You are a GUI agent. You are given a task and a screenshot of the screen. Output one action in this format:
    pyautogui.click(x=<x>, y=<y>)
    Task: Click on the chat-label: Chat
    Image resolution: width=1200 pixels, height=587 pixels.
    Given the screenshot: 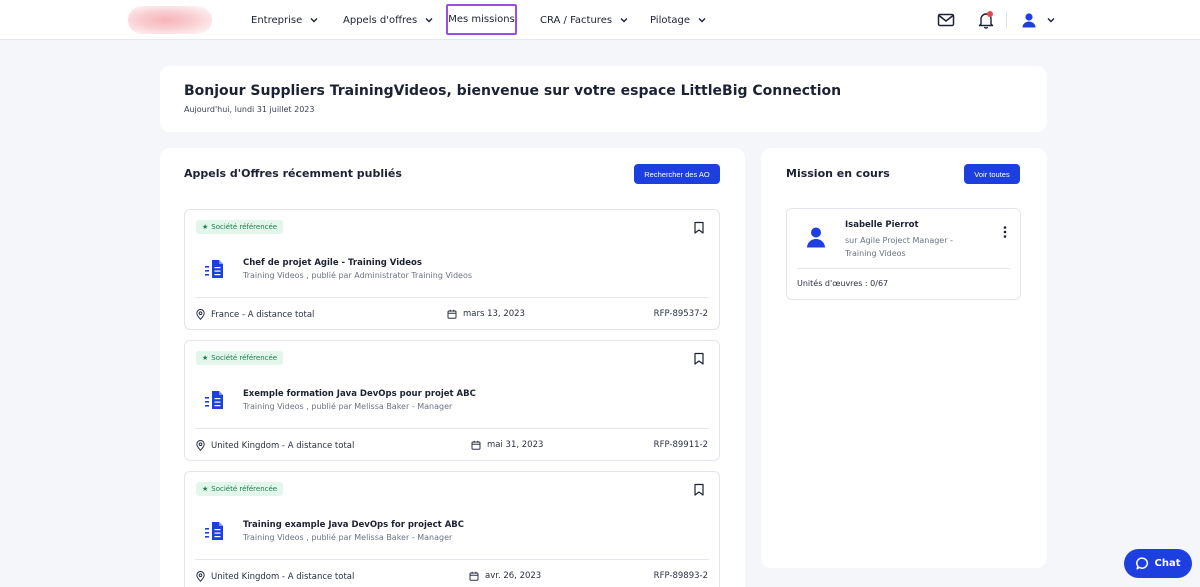 What is the action you would take?
    pyautogui.click(x=1167, y=563)
    